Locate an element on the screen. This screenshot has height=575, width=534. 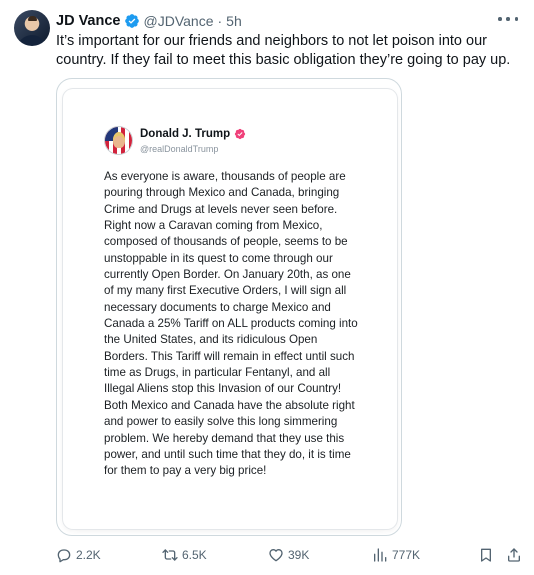
share-icon is located at coordinates (514, 555).